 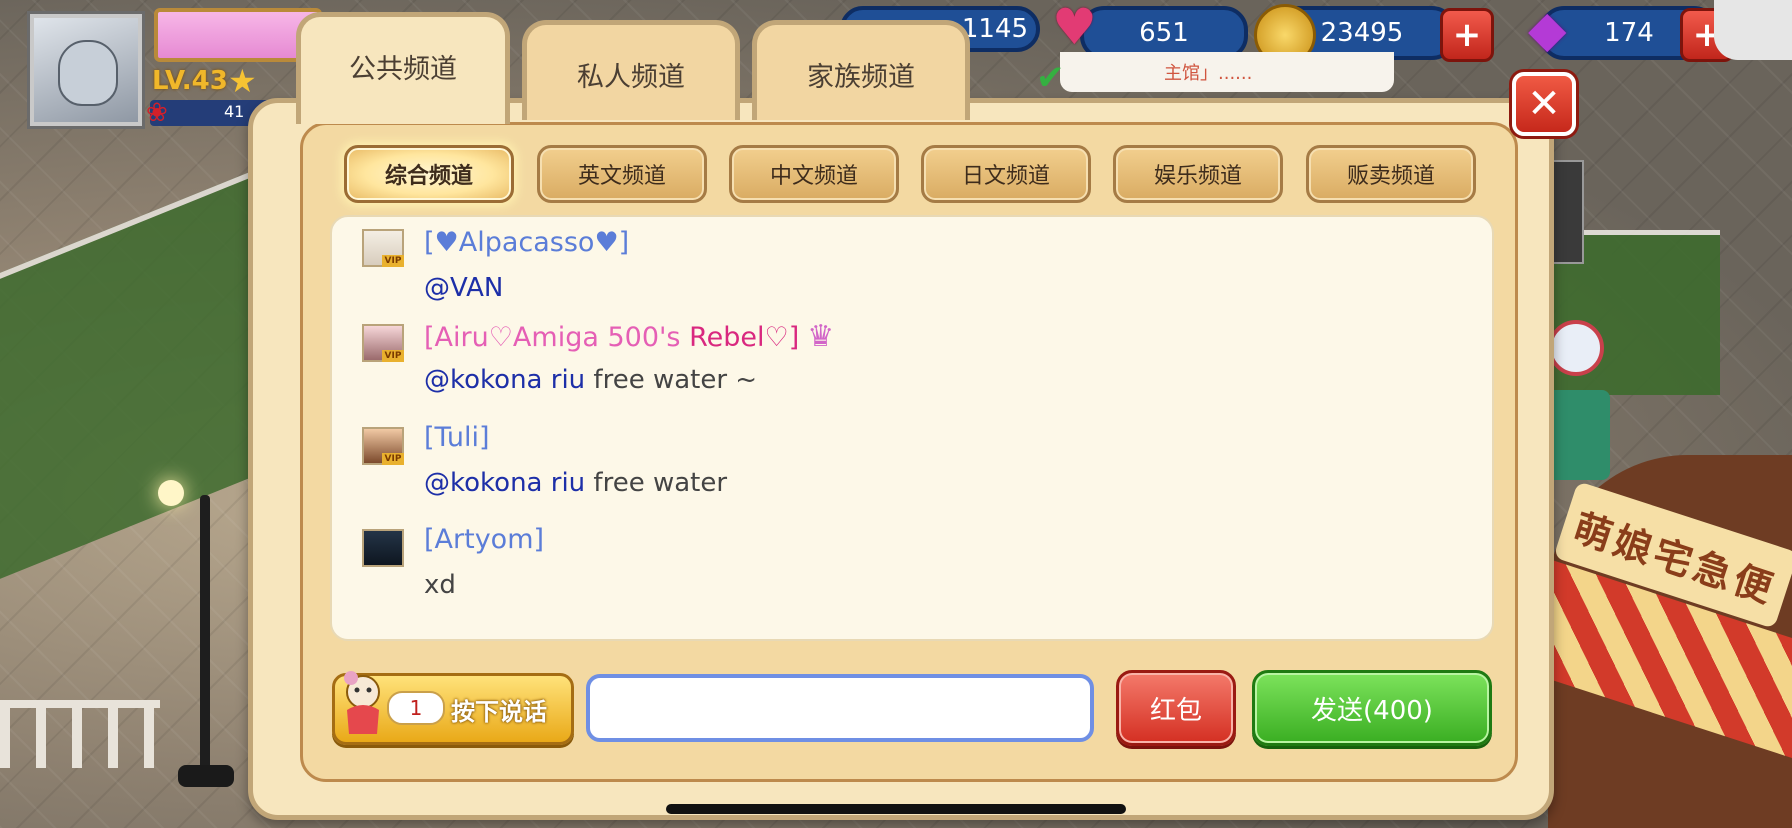 What do you see at coordinates (840, 708) in the screenshot?
I see `chat-input` at bounding box center [840, 708].